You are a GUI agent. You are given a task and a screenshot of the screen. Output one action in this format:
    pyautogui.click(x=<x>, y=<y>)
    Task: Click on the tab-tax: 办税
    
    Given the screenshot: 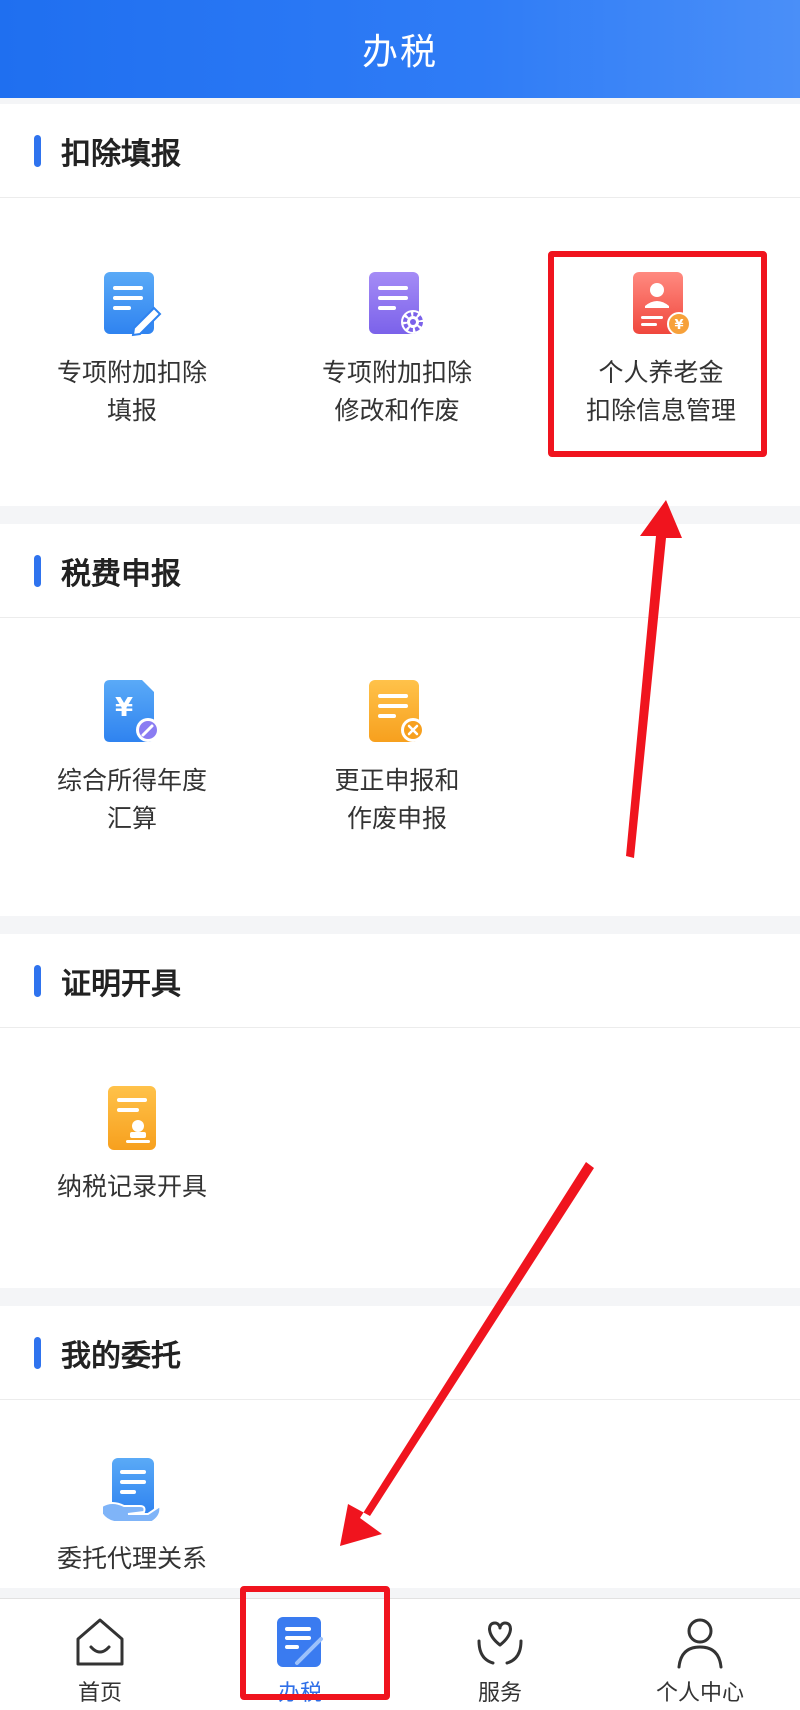 What is the action you would take?
    pyautogui.click(x=300, y=1654)
    